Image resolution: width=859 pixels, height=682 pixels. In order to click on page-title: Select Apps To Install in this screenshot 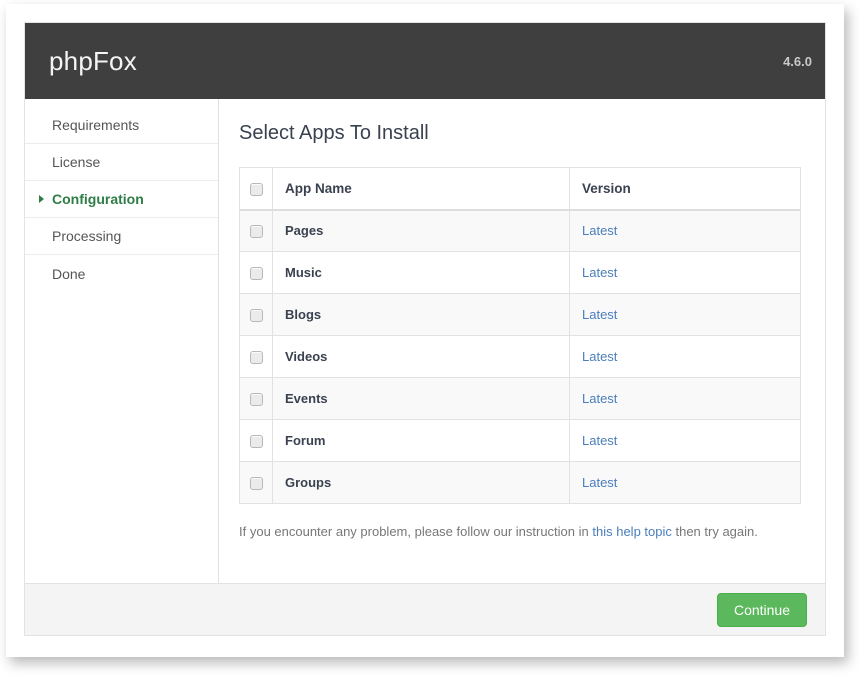, I will do `click(334, 133)`.